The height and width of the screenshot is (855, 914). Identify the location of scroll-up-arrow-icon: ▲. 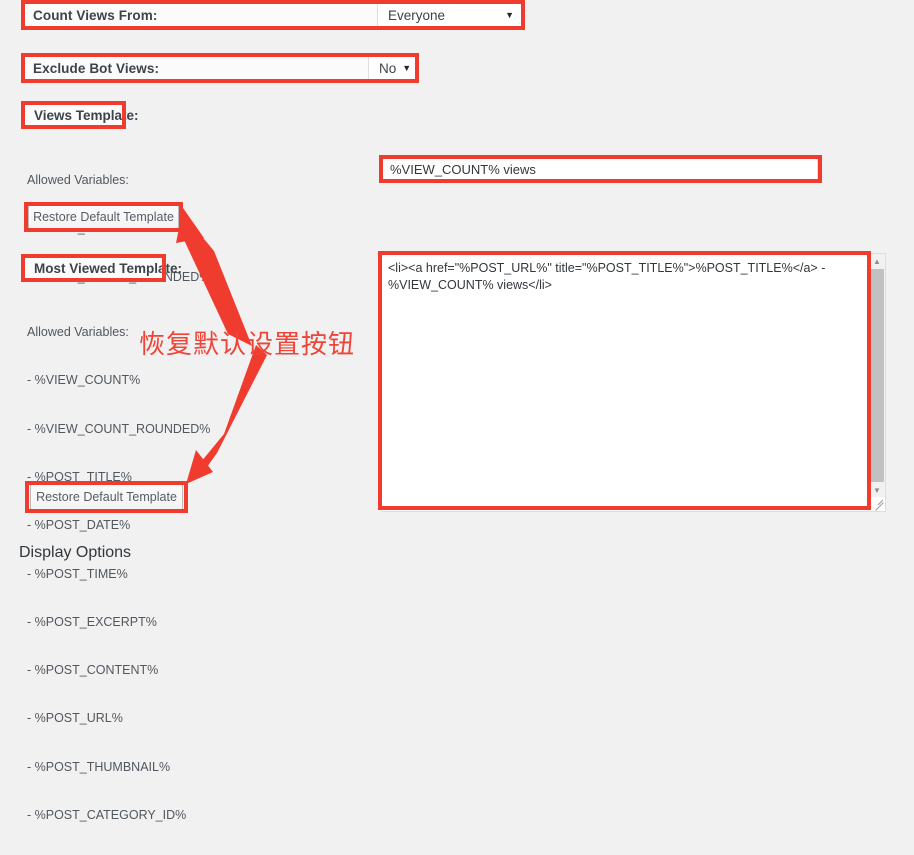
(877, 261).